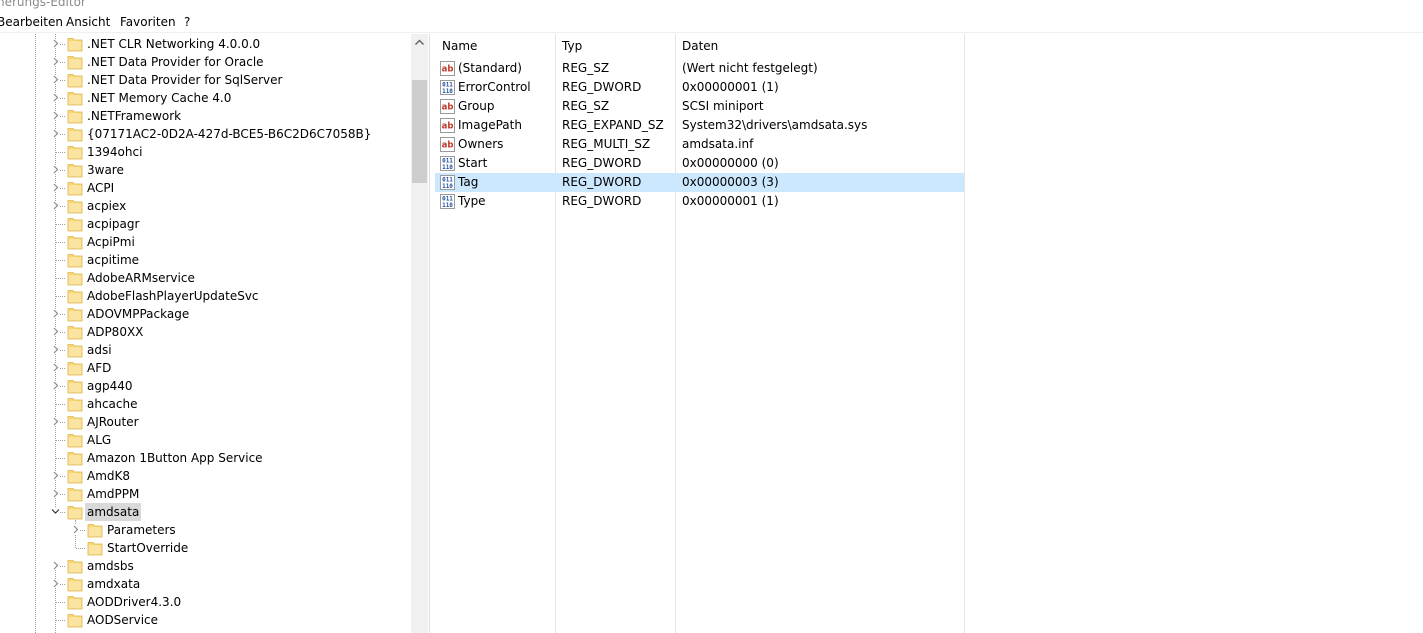 The height and width of the screenshot is (633, 1423). I want to click on tree-item: StartOverride, so click(205, 548).